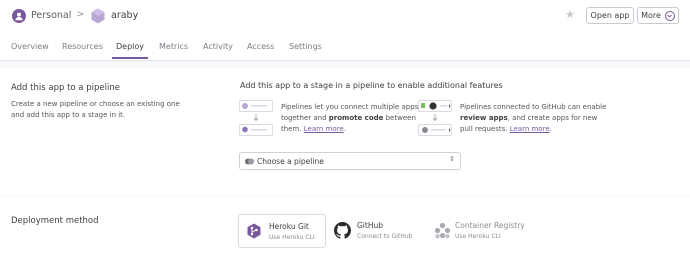 This screenshot has height=267, width=690. I want to click on tab-deploy: Deploy, so click(130, 46).